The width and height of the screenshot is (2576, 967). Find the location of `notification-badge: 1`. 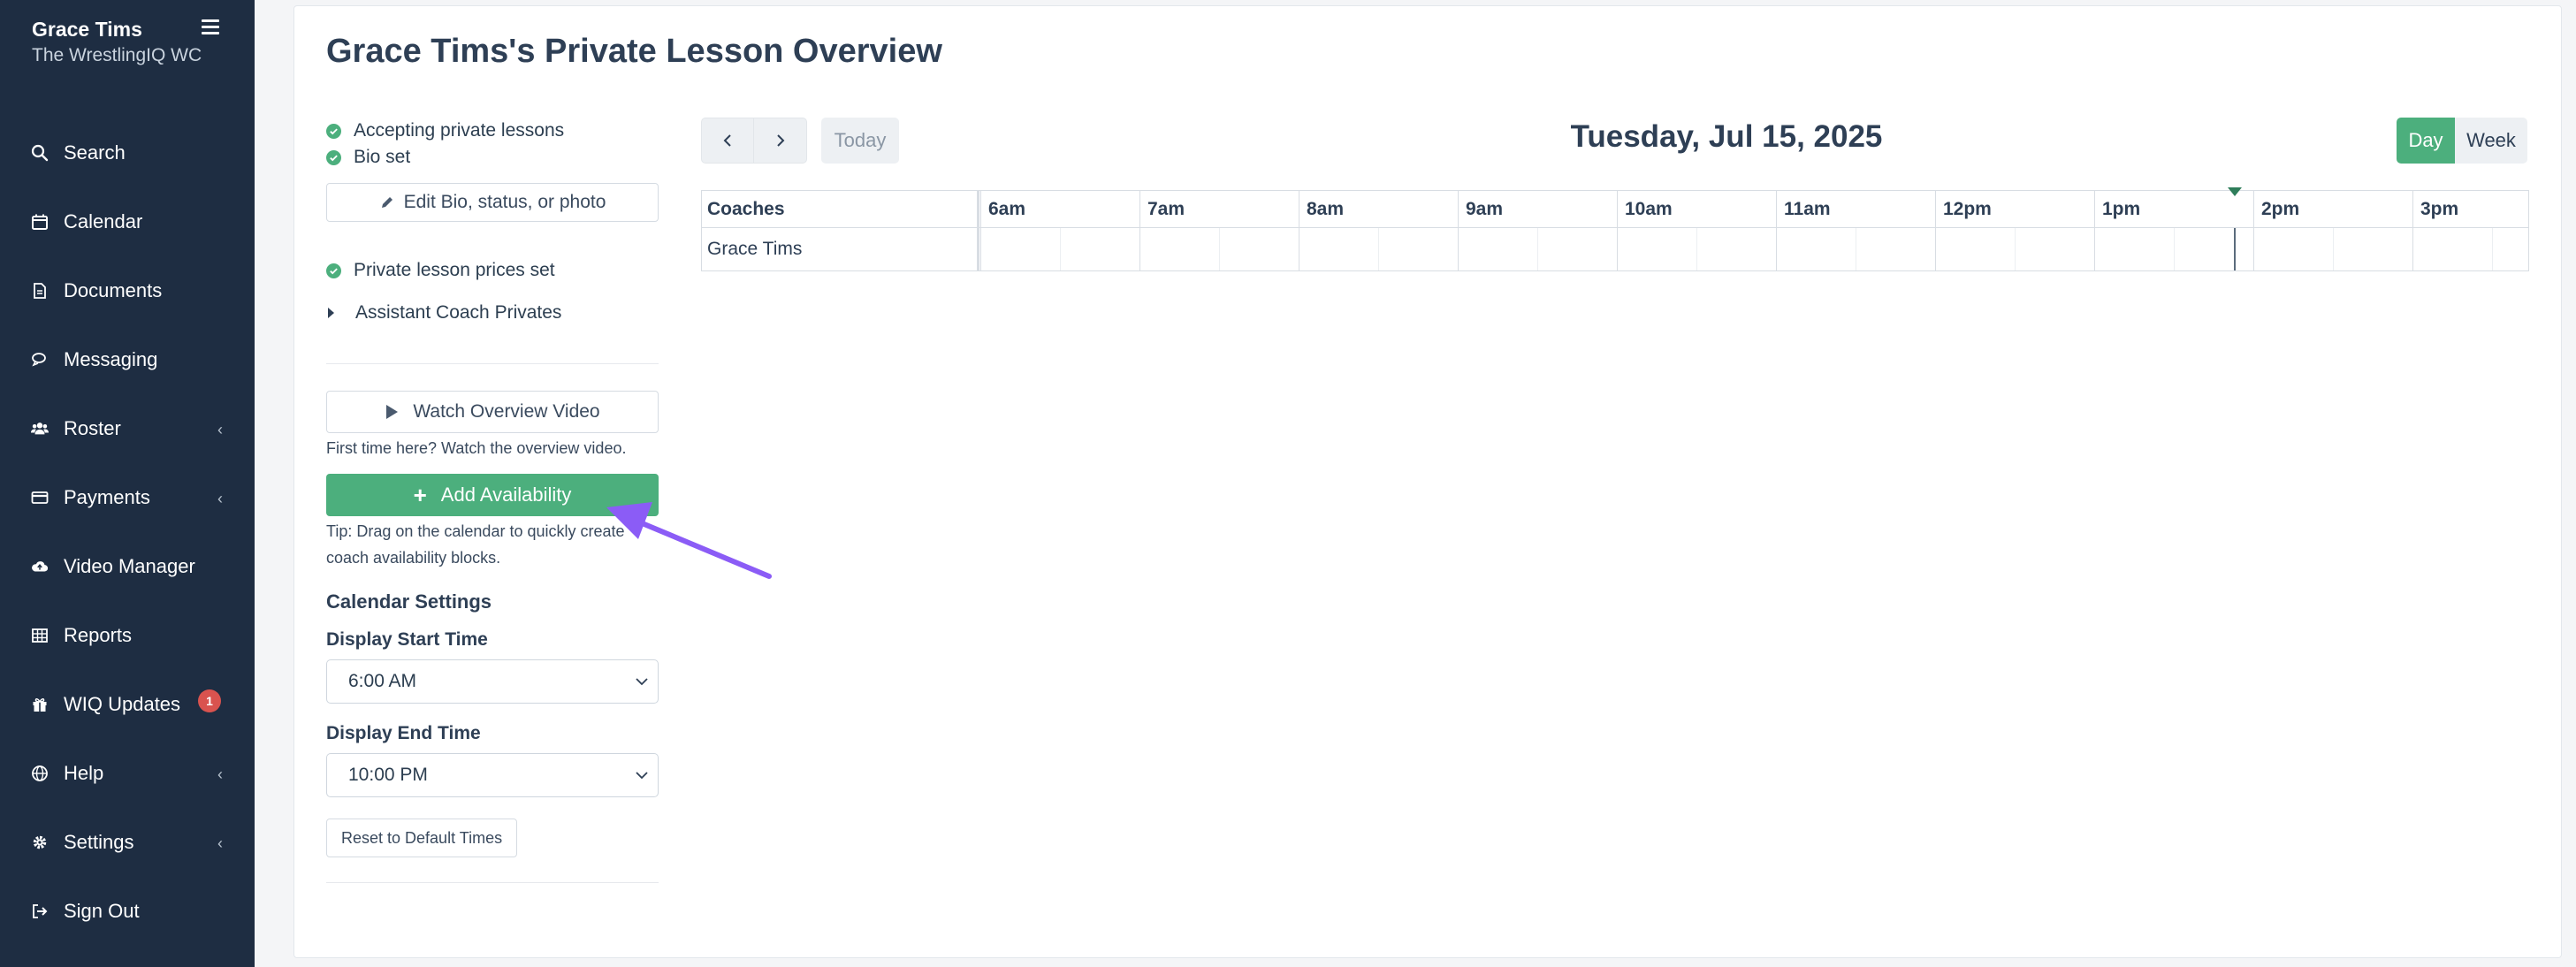

notification-badge: 1 is located at coordinates (209, 700).